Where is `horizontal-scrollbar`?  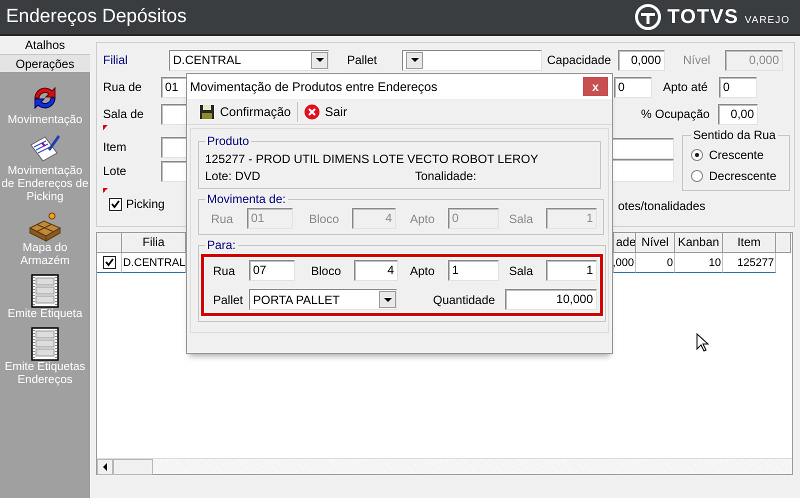
horizontal-scrollbar is located at coordinates (444, 466).